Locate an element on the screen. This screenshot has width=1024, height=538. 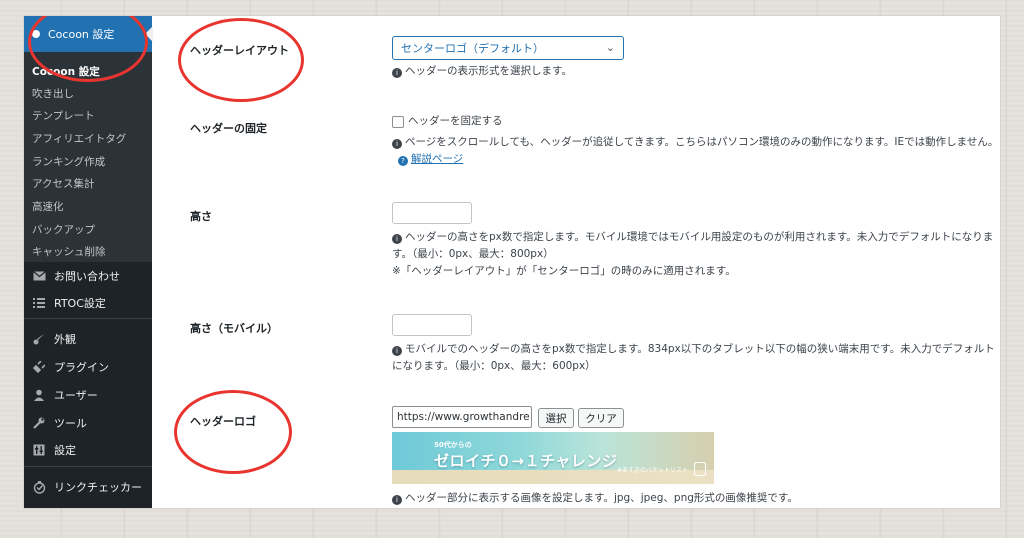
annotation-circle-header-logo is located at coordinates (233, 432).